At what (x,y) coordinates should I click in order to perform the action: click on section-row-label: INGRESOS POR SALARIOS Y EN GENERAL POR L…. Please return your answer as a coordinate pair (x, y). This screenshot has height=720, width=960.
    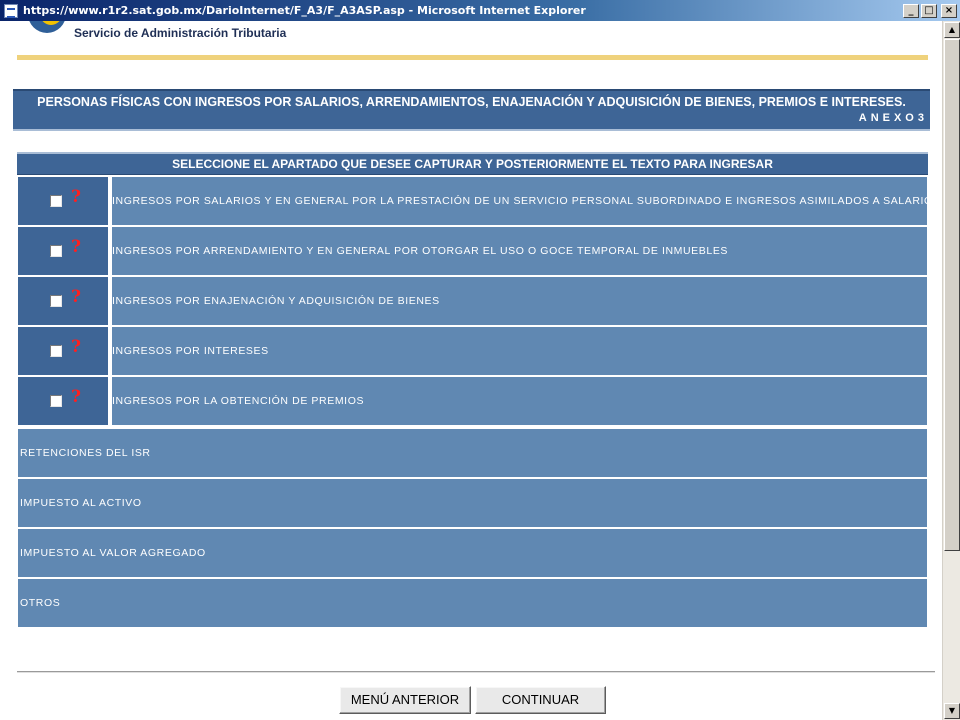
    Looking at the image, I should click on (519, 201).